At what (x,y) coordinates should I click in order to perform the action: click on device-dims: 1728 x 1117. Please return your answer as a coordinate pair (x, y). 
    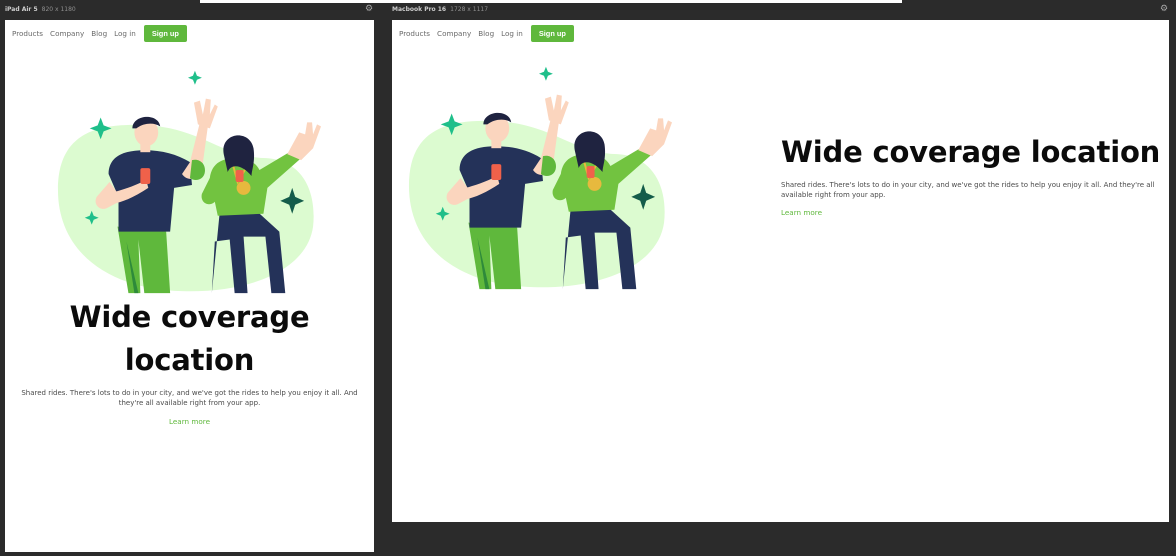
    Looking at the image, I should click on (469, 9).